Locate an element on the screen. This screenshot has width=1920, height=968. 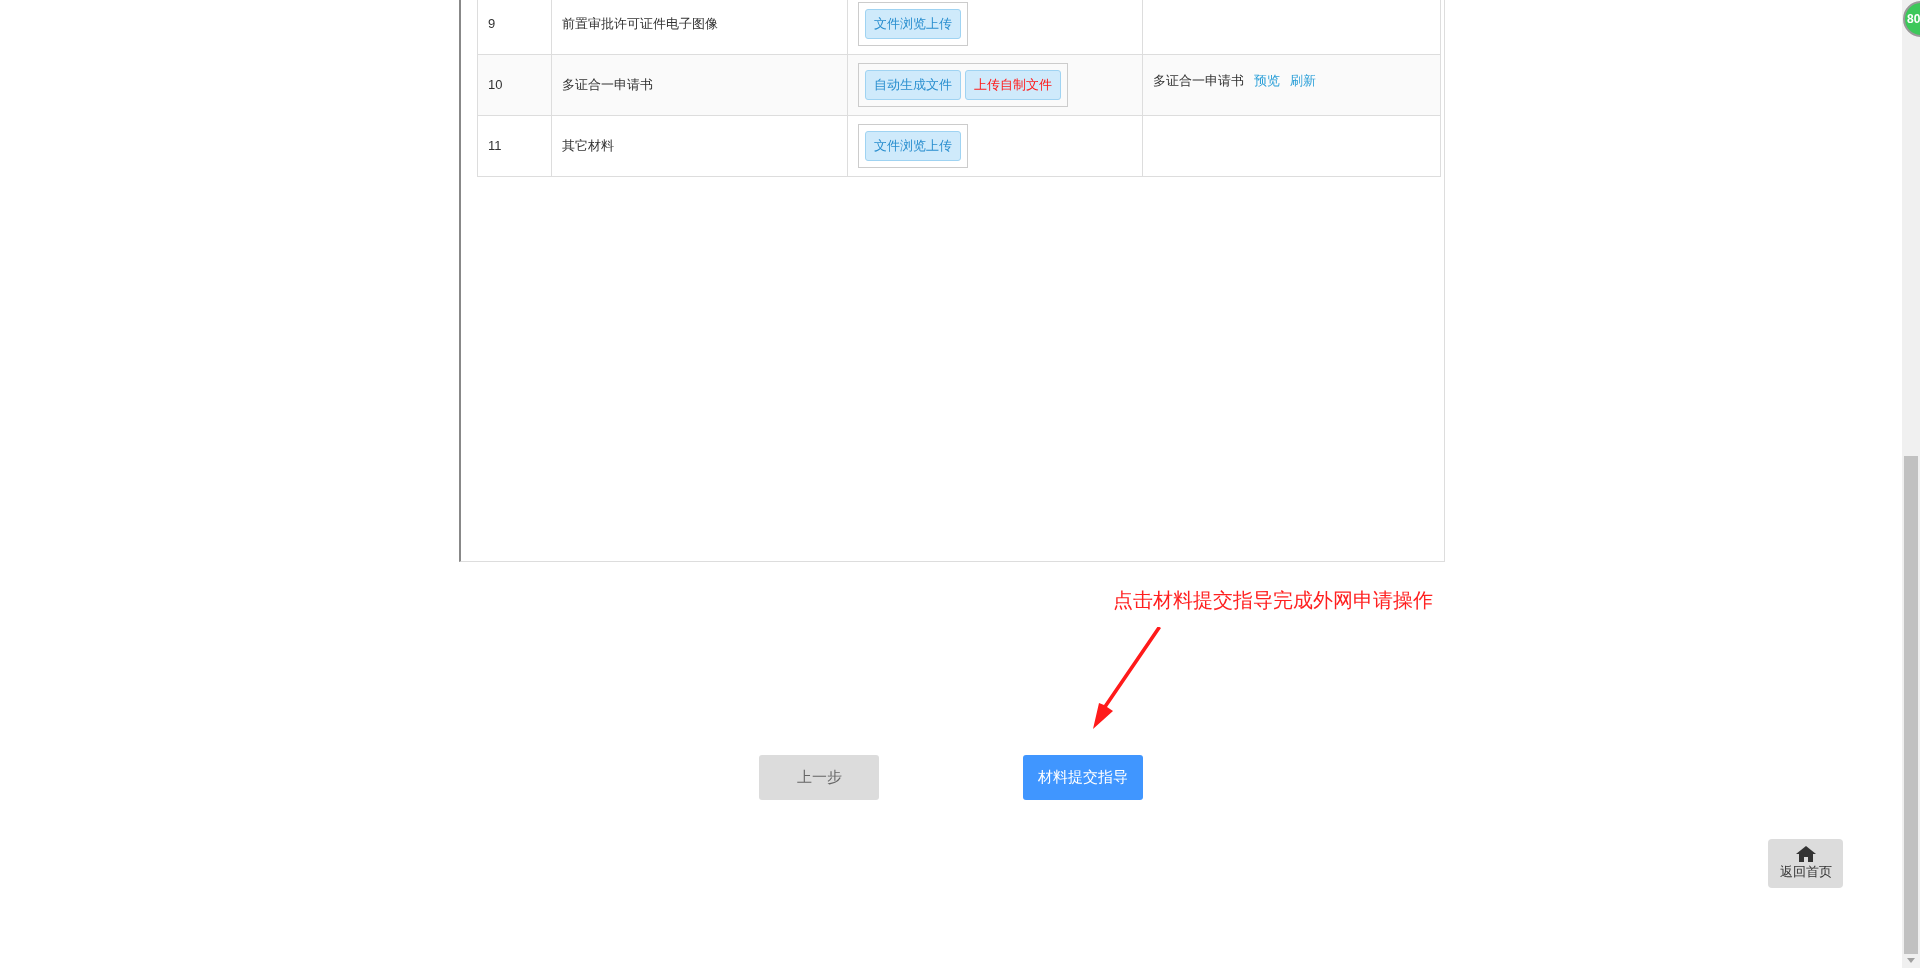
arrow-icon is located at coordinates (1127, 679).